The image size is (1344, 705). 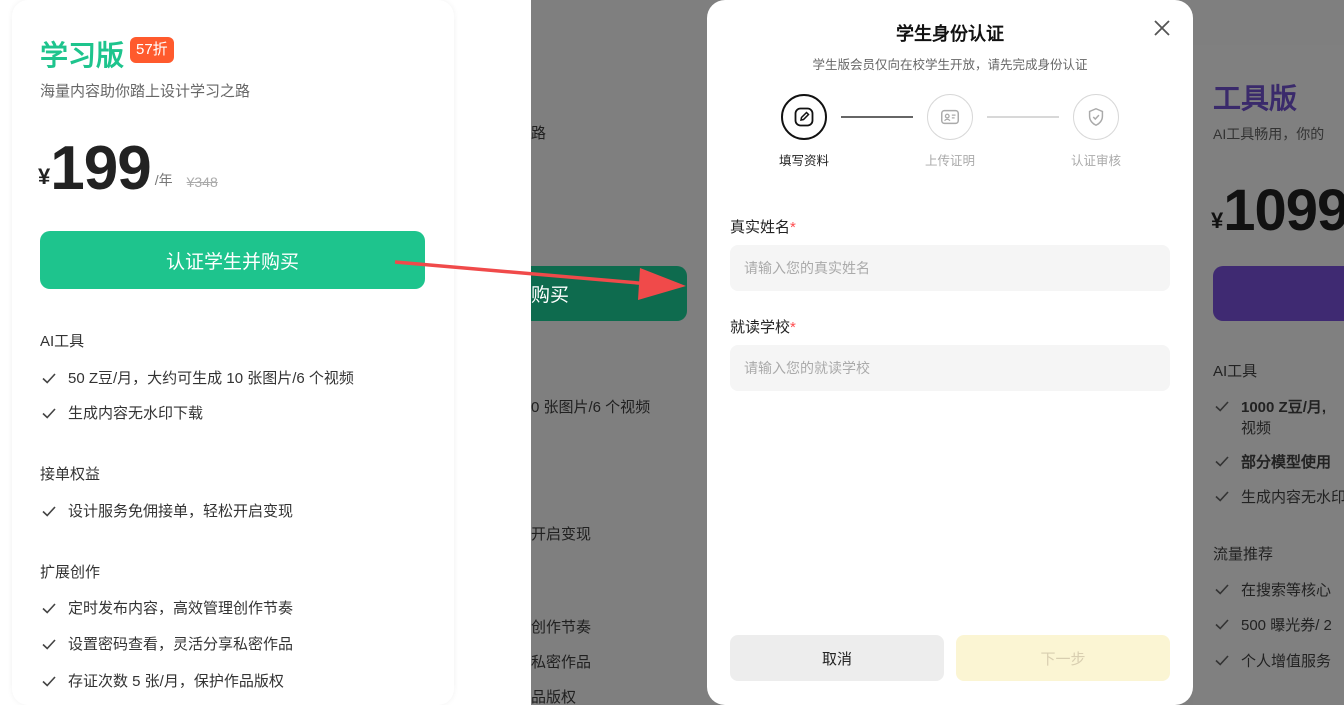 I want to click on id-card-icon, so click(x=950, y=117).